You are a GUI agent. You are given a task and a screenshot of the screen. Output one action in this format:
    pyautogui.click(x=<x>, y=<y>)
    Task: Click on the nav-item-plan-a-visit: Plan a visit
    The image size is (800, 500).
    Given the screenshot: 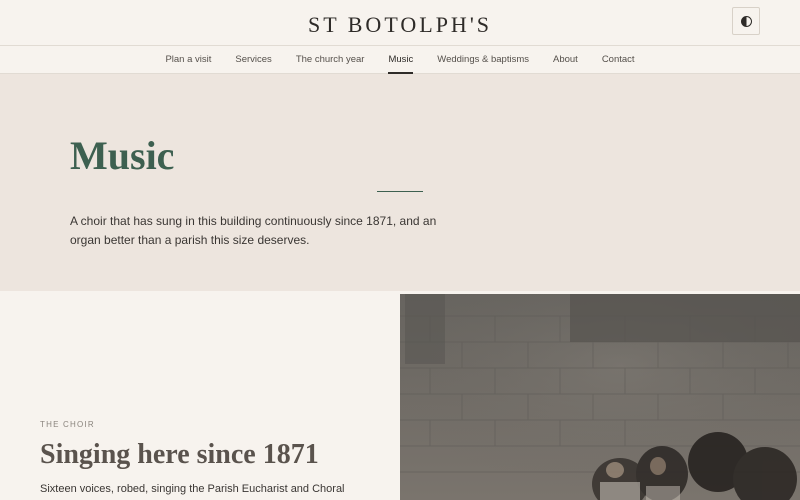 What is the action you would take?
    pyautogui.click(x=188, y=60)
    